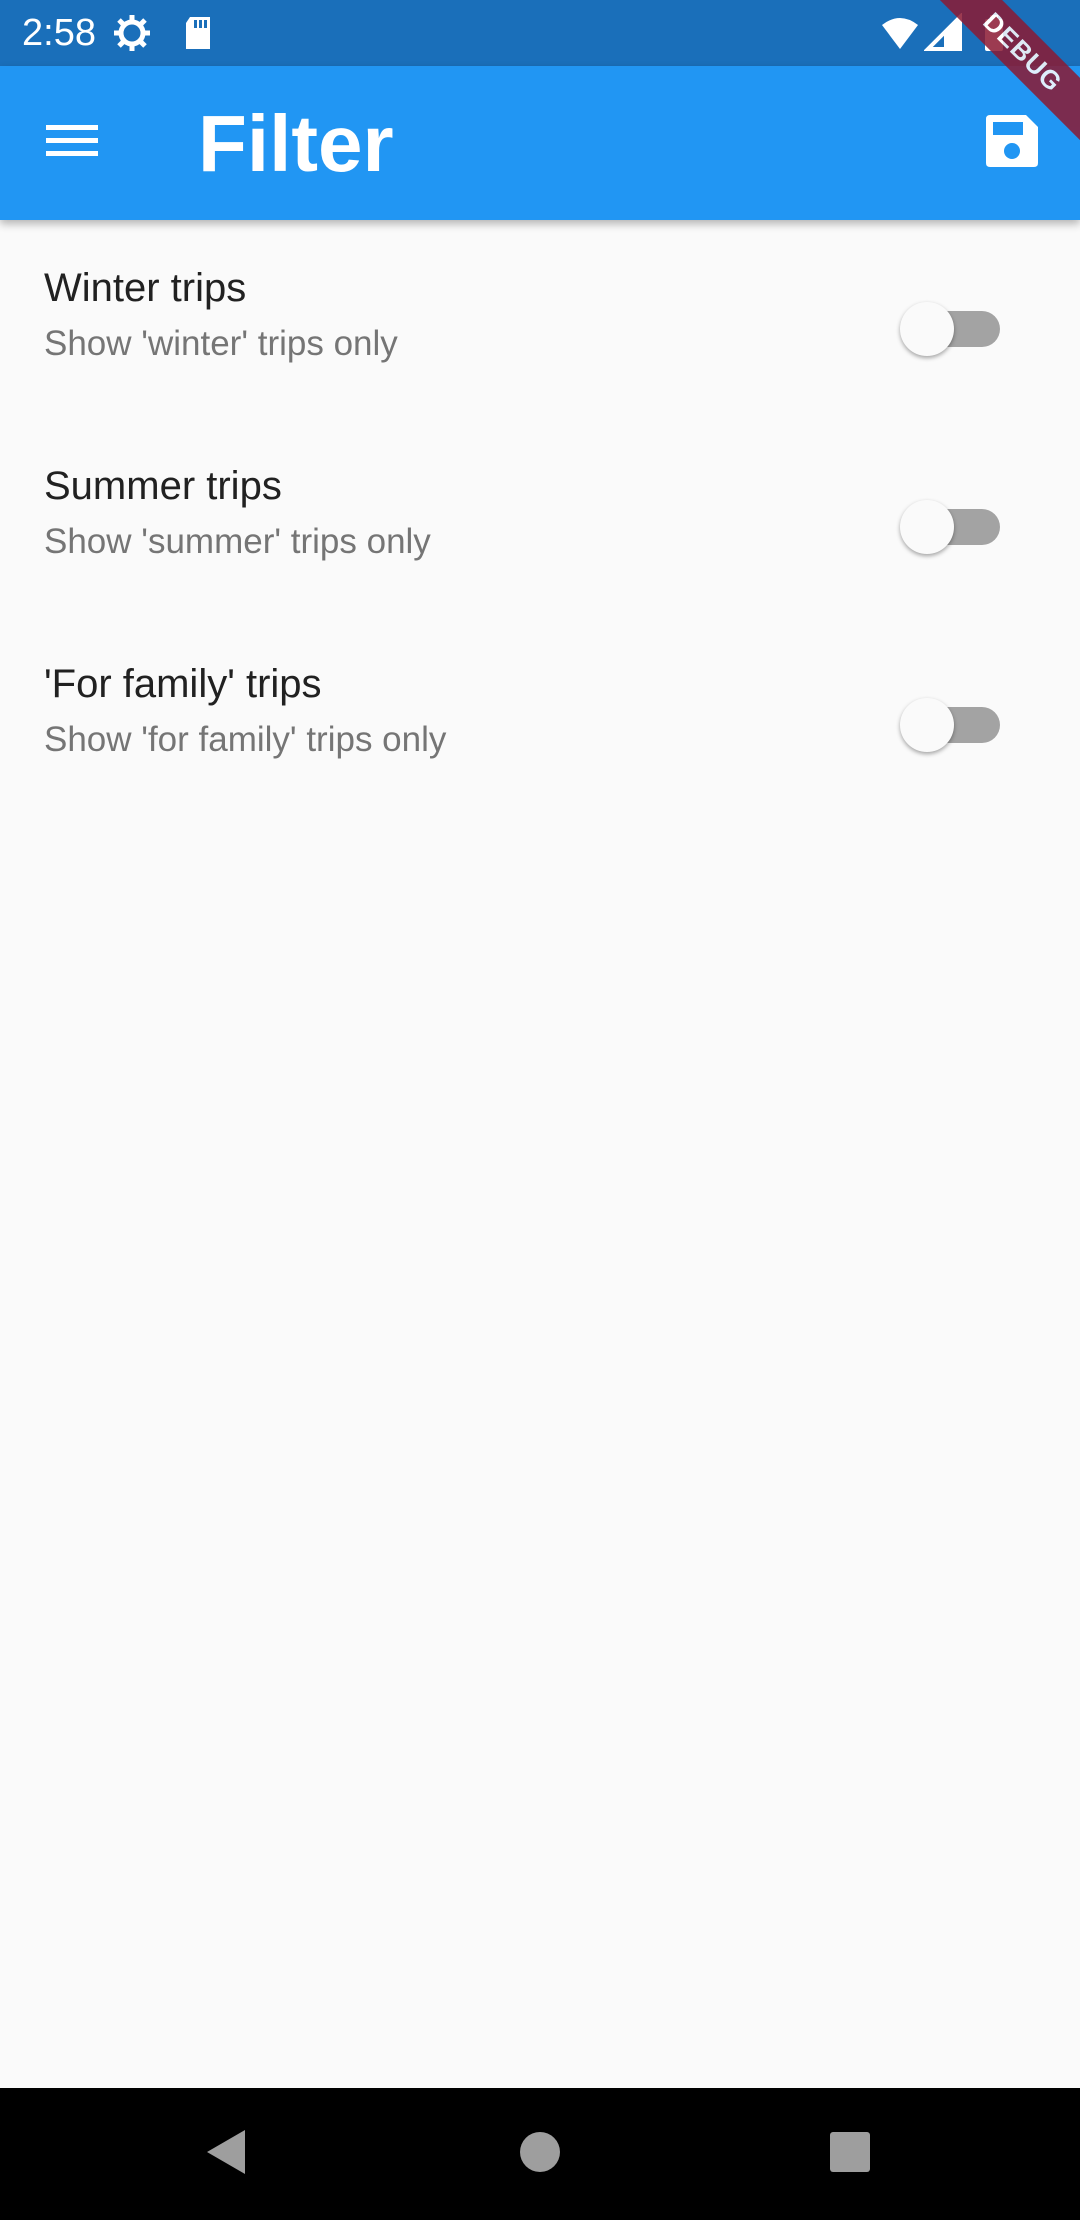 The width and height of the screenshot is (1080, 2220). Describe the element at coordinates (145, 288) in the screenshot. I see `filter-title: Winter trips` at that location.